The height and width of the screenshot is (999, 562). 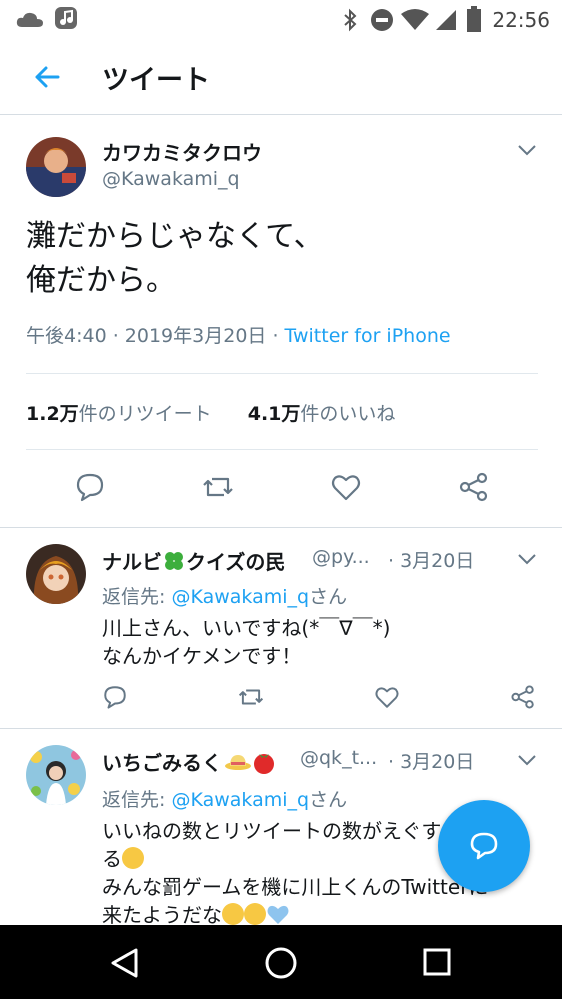 What do you see at coordinates (278, 914) in the screenshot?
I see `blue-heart-emoji-icon` at bounding box center [278, 914].